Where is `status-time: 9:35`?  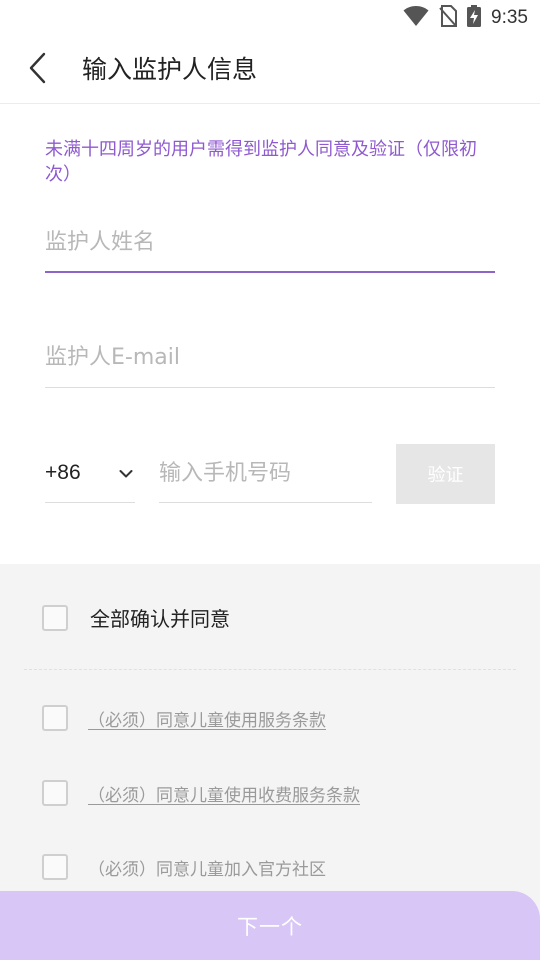 status-time: 9:35 is located at coordinates (509, 17).